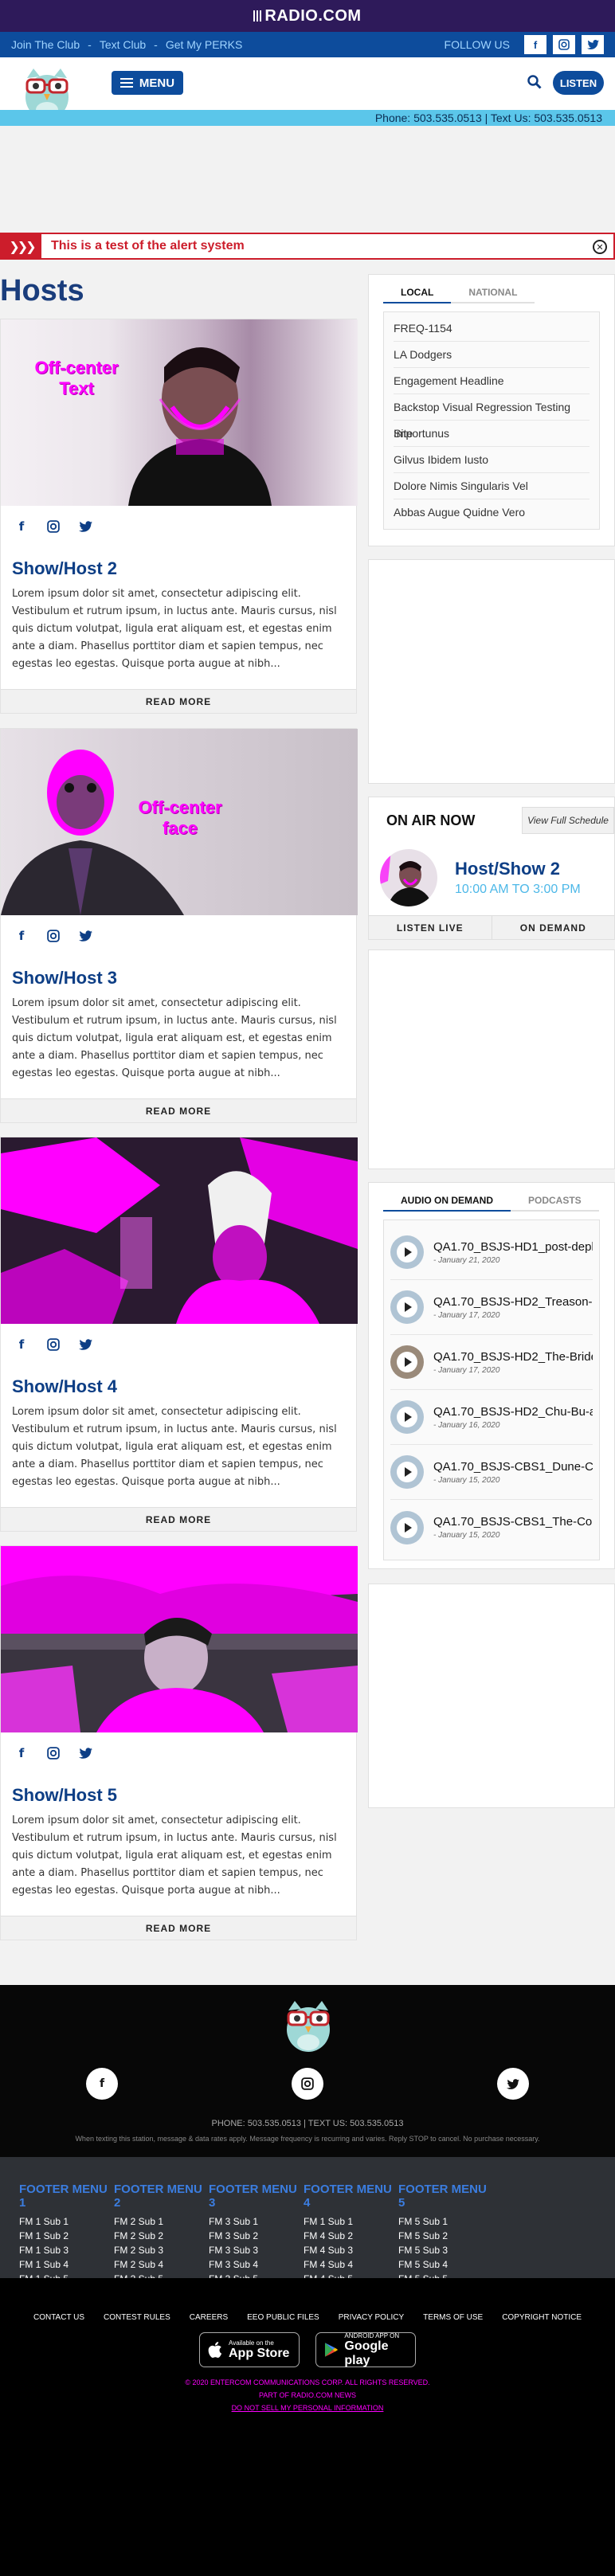 This screenshot has width=615, height=2576. I want to click on footer-menu-title: FOOTER MENU 3, so click(257, 2196).